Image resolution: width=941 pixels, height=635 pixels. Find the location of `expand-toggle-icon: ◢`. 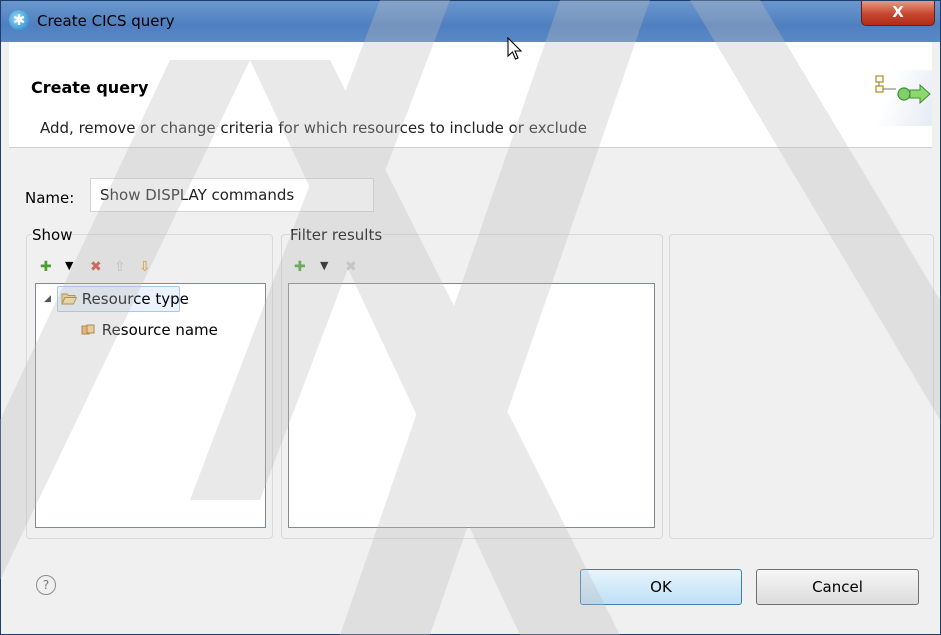

expand-toggle-icon: ◢ is located at coordinates (47, 299).